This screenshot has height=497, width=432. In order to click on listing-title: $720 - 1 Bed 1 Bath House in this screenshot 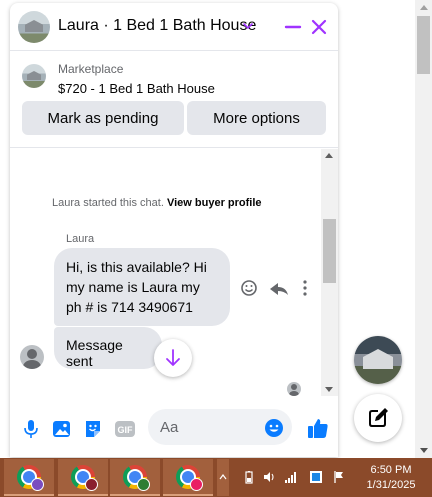, I will do `click(136, 88)`.